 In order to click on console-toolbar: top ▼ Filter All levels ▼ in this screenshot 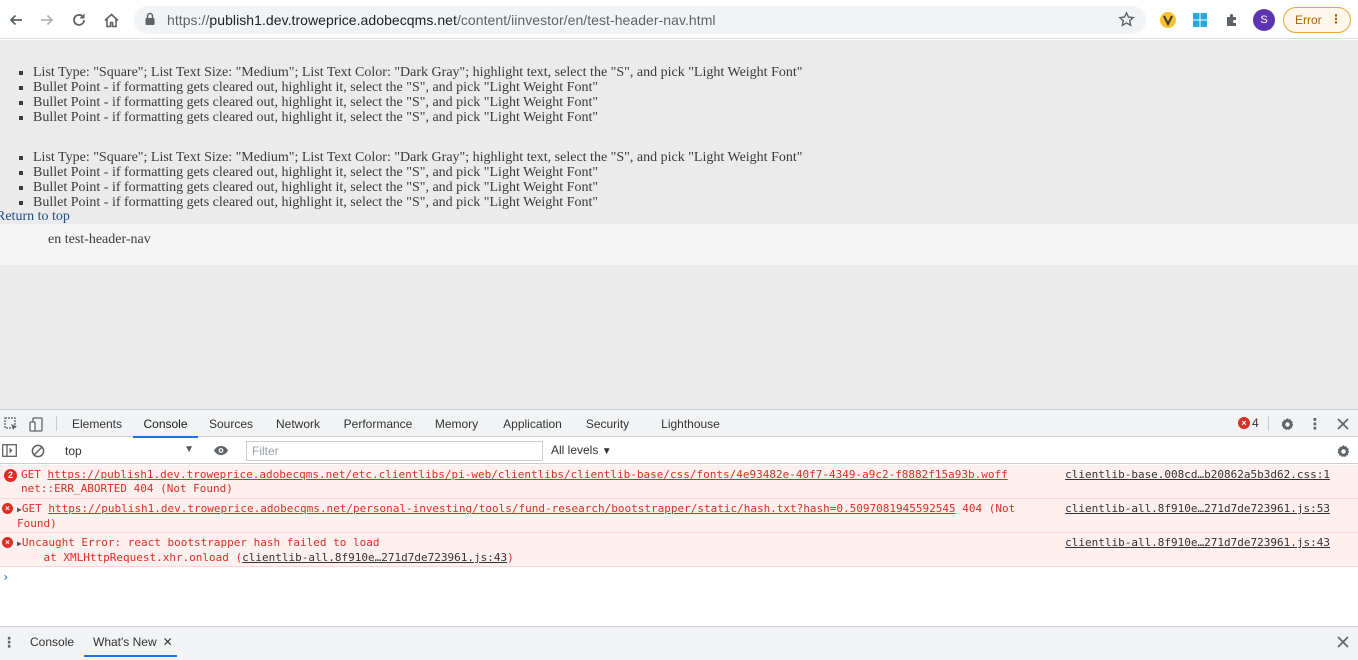, I will do `click(679, 451)`.